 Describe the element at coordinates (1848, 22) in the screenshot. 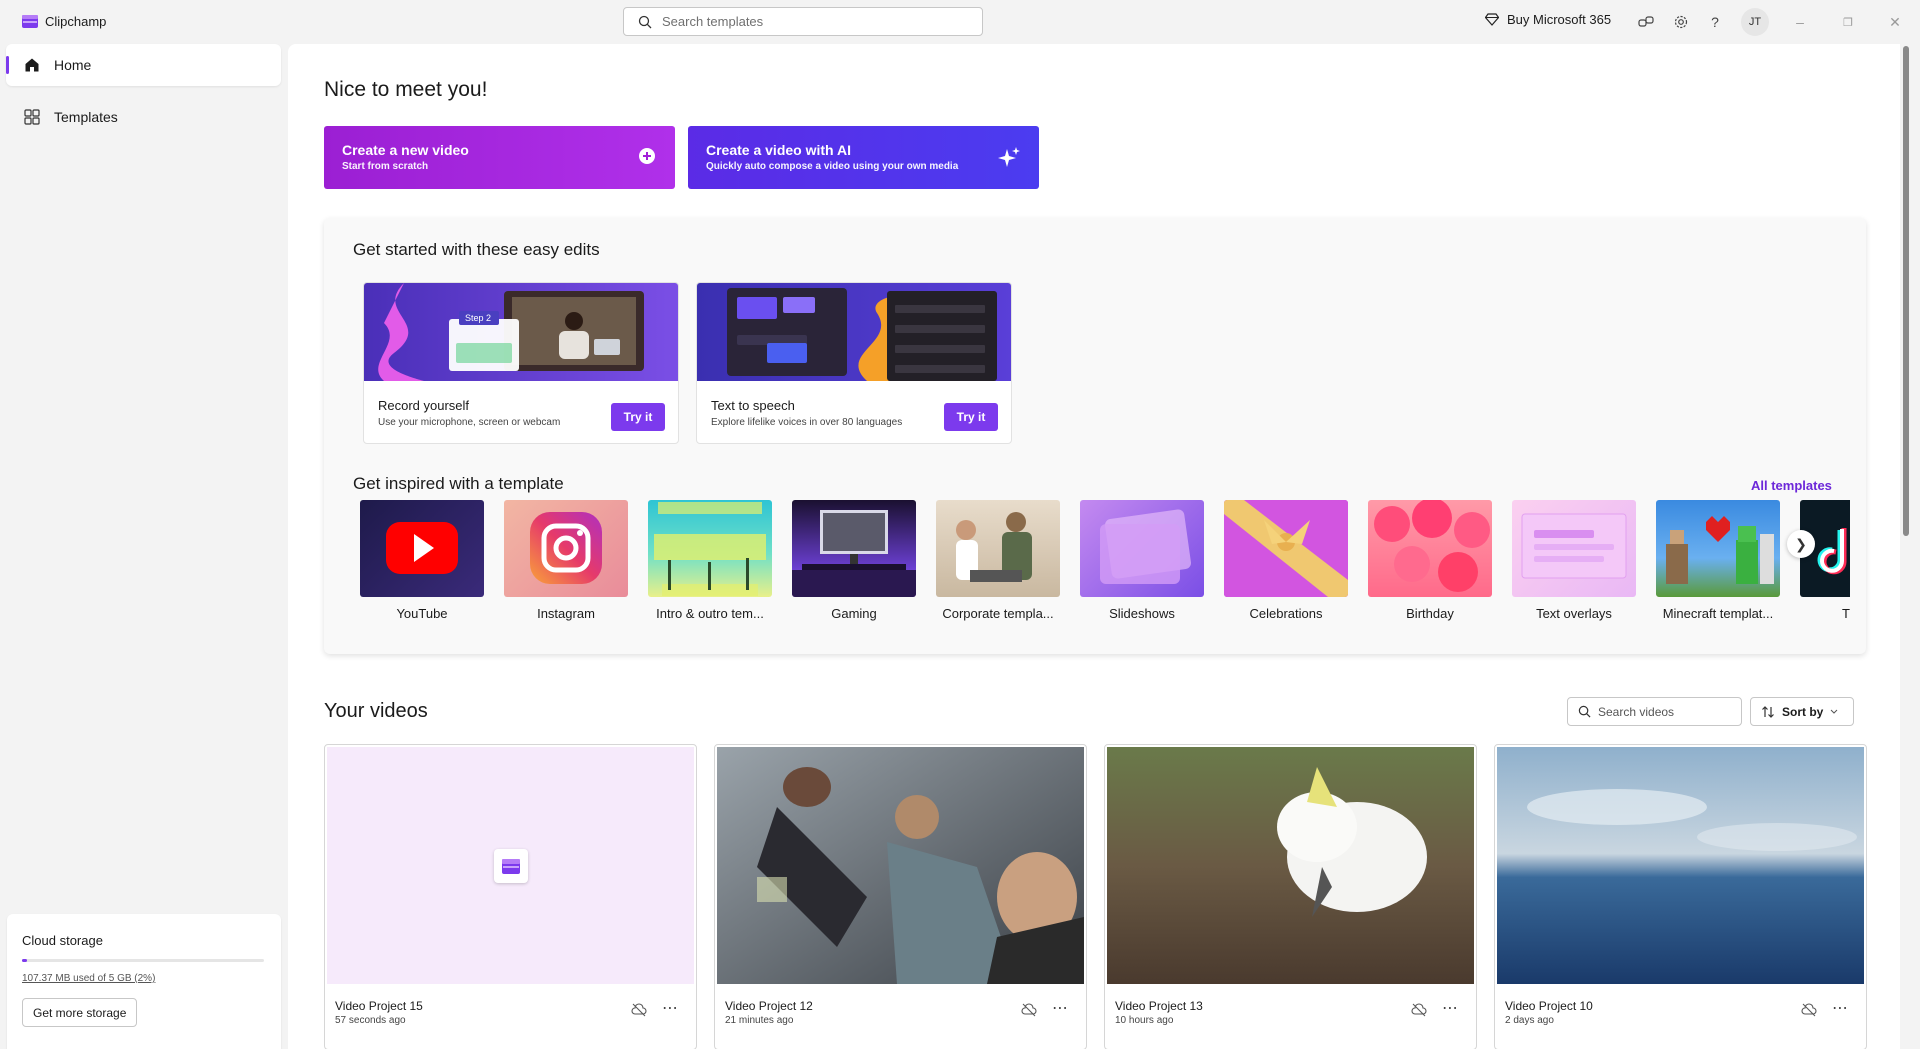

I see `restore-icon: ❐` at that location.